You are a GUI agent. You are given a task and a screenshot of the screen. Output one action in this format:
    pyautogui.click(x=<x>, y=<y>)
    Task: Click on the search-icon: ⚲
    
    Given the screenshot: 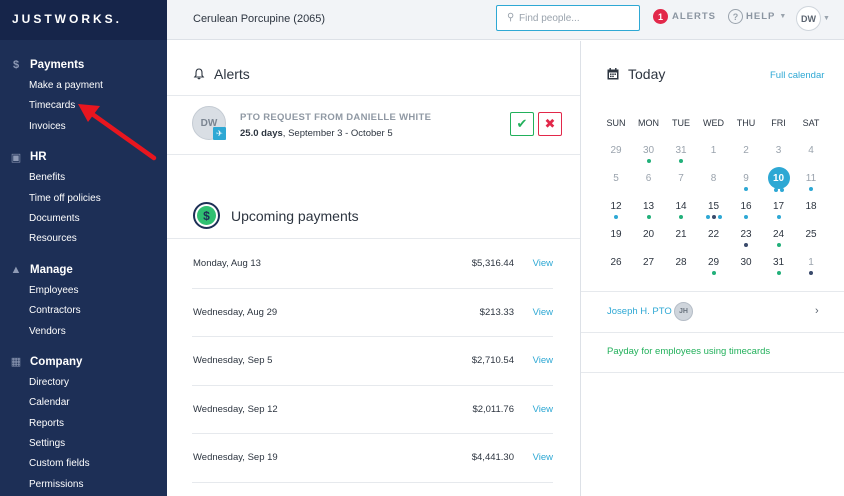 What is the action you would take?
    pyautogui.click(x=511, y=17)
    